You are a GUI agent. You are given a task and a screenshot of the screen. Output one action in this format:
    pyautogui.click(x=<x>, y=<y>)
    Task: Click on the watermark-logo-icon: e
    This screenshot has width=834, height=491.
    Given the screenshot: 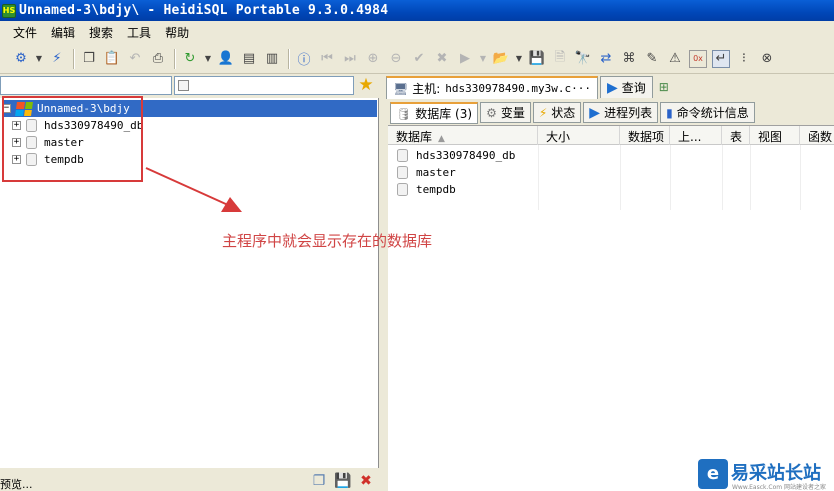 What is the action you would take?
    pyautogui.click(x=713, y=473)
    